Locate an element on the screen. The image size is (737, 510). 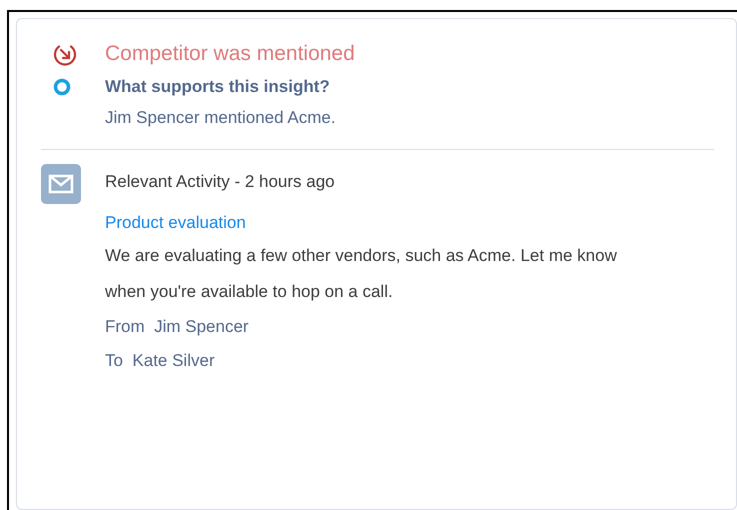
insight-title: Competitor was mentioned is located at coordinates (230, 54).